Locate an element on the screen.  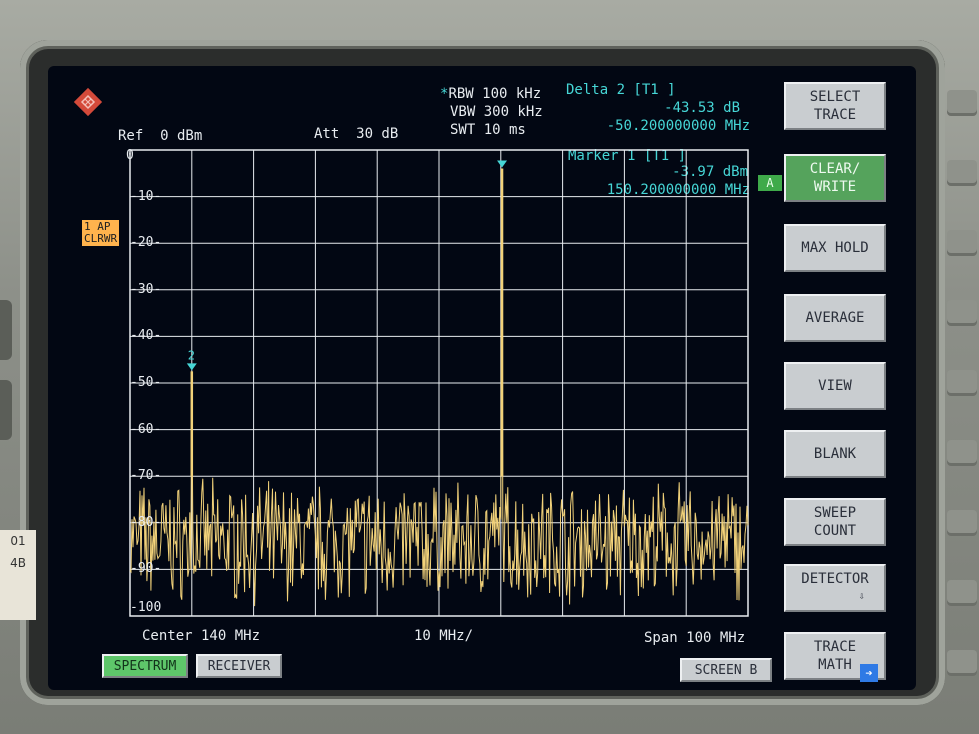
max-hold-key: MAX HOLD is located at coordinates (835, 248).